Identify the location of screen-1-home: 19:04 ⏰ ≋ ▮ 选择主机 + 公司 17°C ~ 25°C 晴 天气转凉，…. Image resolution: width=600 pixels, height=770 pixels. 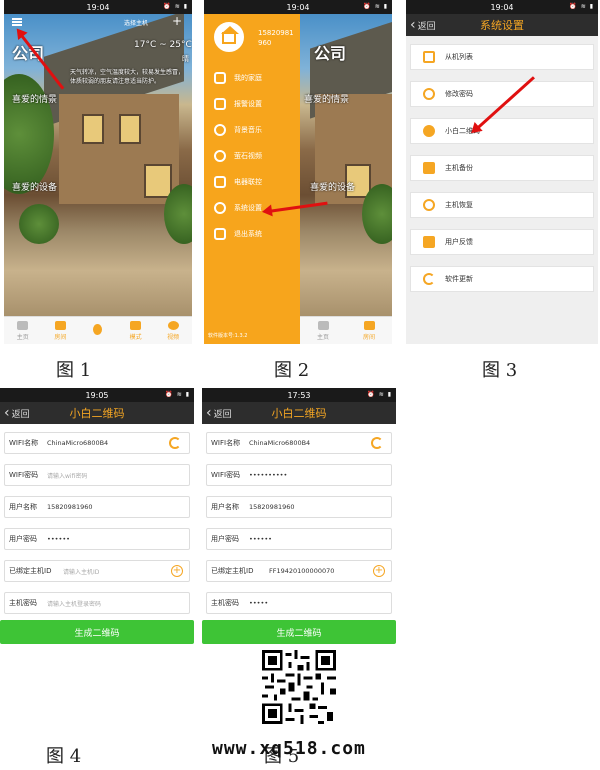
(98, 172).